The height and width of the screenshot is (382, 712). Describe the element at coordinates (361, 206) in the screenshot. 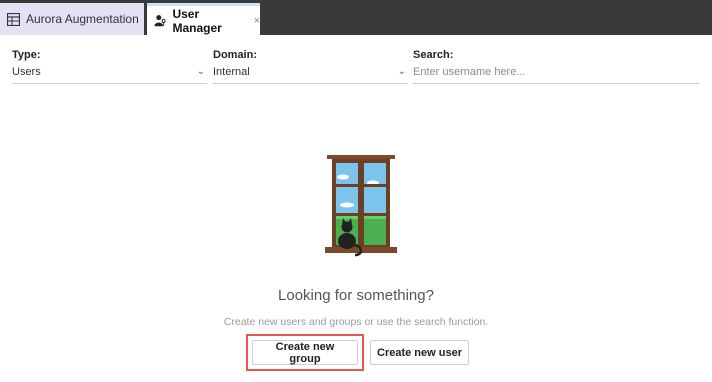

I see `window-cat-illustration` at that location.